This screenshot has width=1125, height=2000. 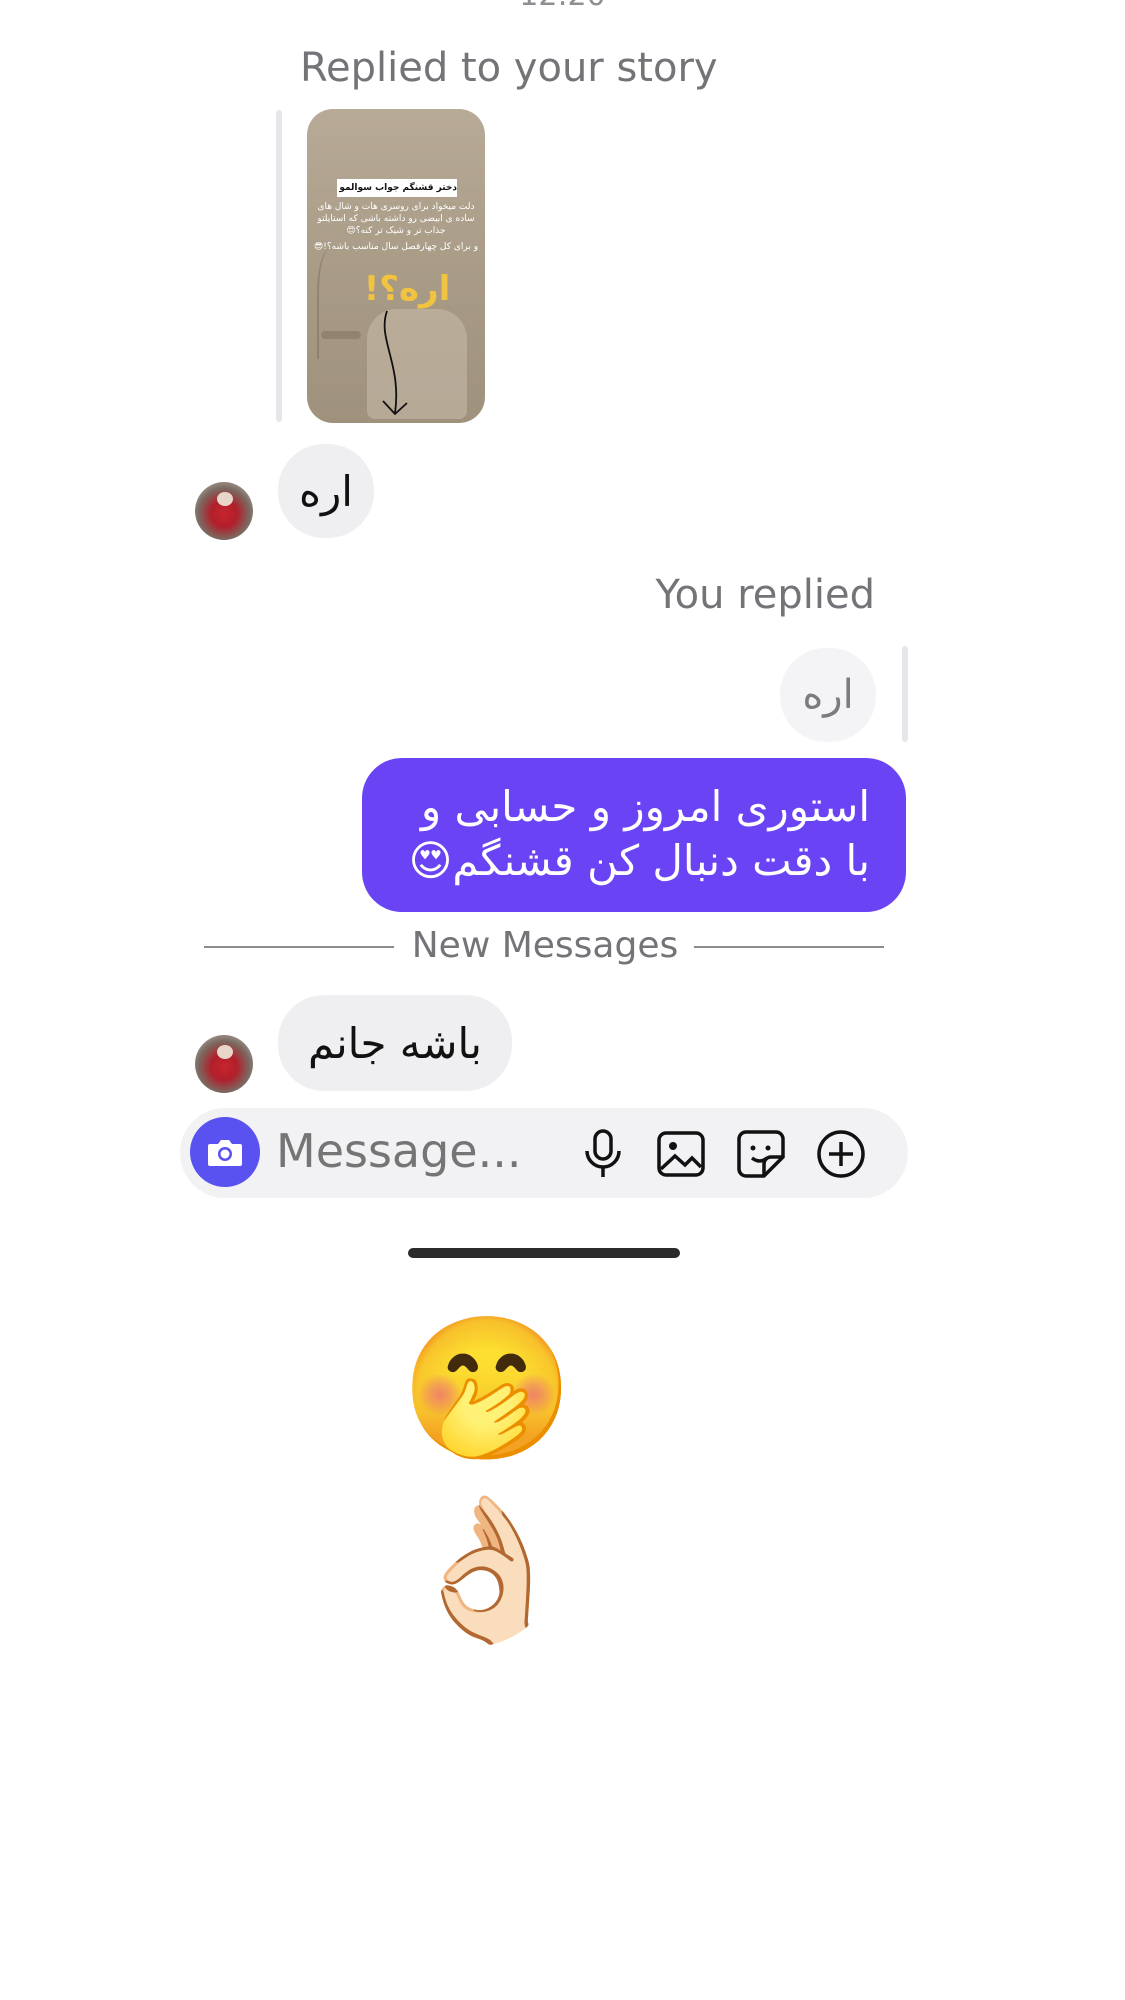 What do you see at coordinates (397, 188) in the screenshot?
I see `story-headline: دختر قشنگم جواب سوالمو بده😎` at bounding box center [397, 188].